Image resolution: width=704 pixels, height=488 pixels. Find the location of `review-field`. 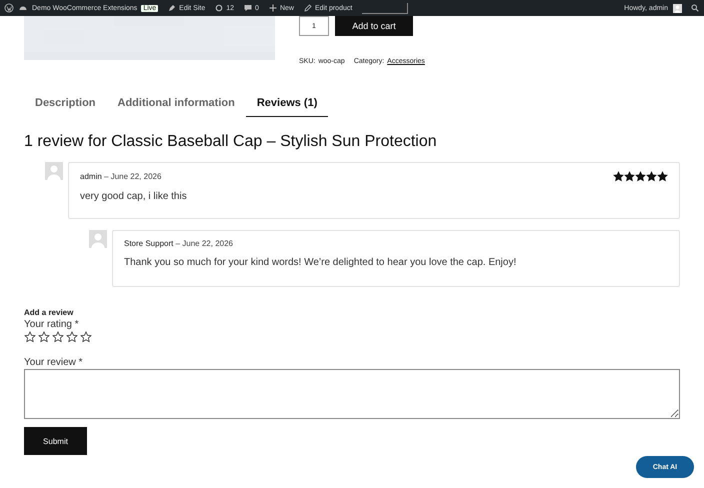

review-field is located at coordinates (352, 394).